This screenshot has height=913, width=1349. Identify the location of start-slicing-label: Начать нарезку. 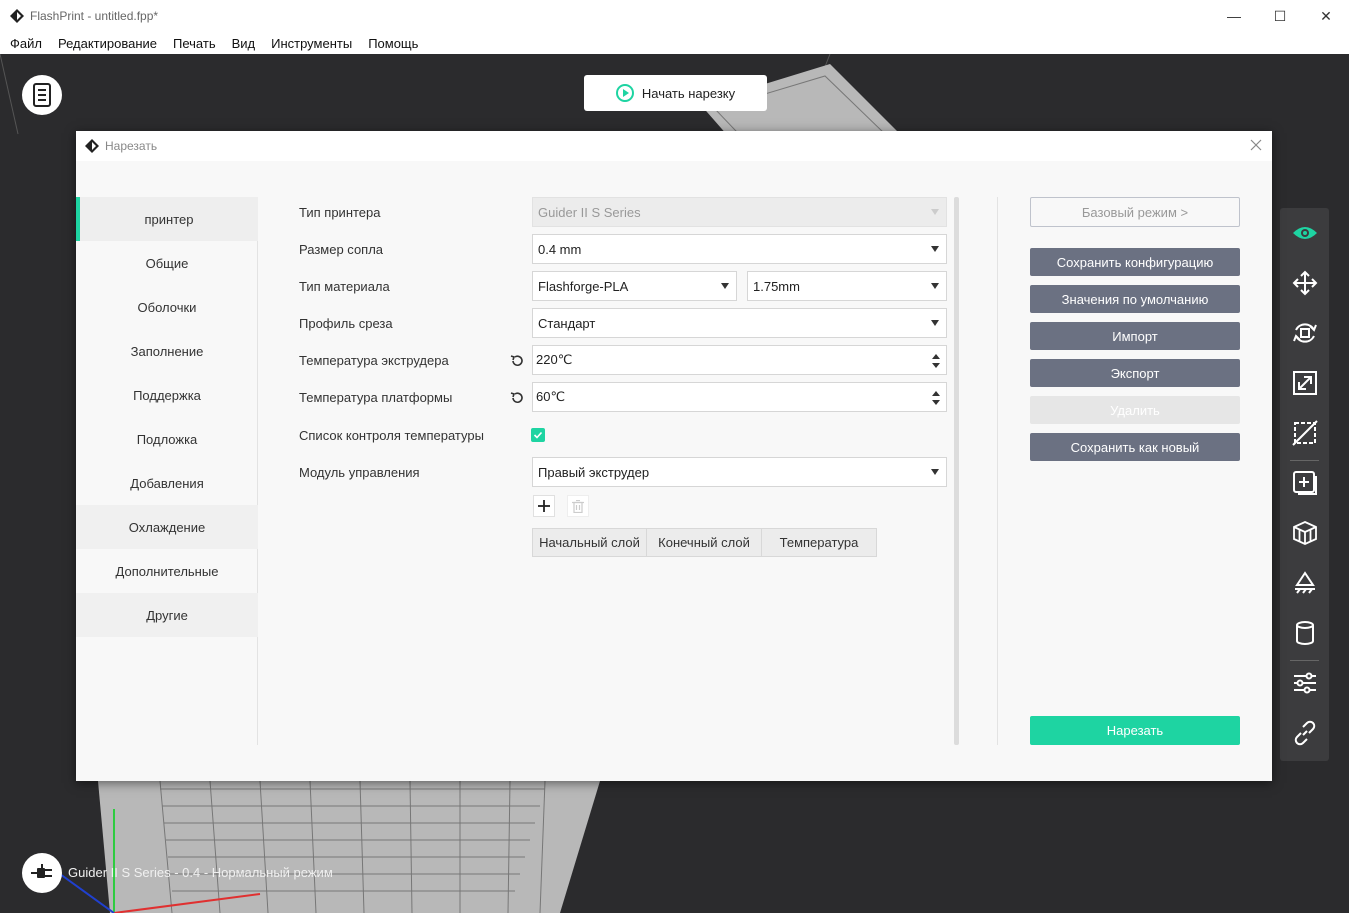
(688, 93).